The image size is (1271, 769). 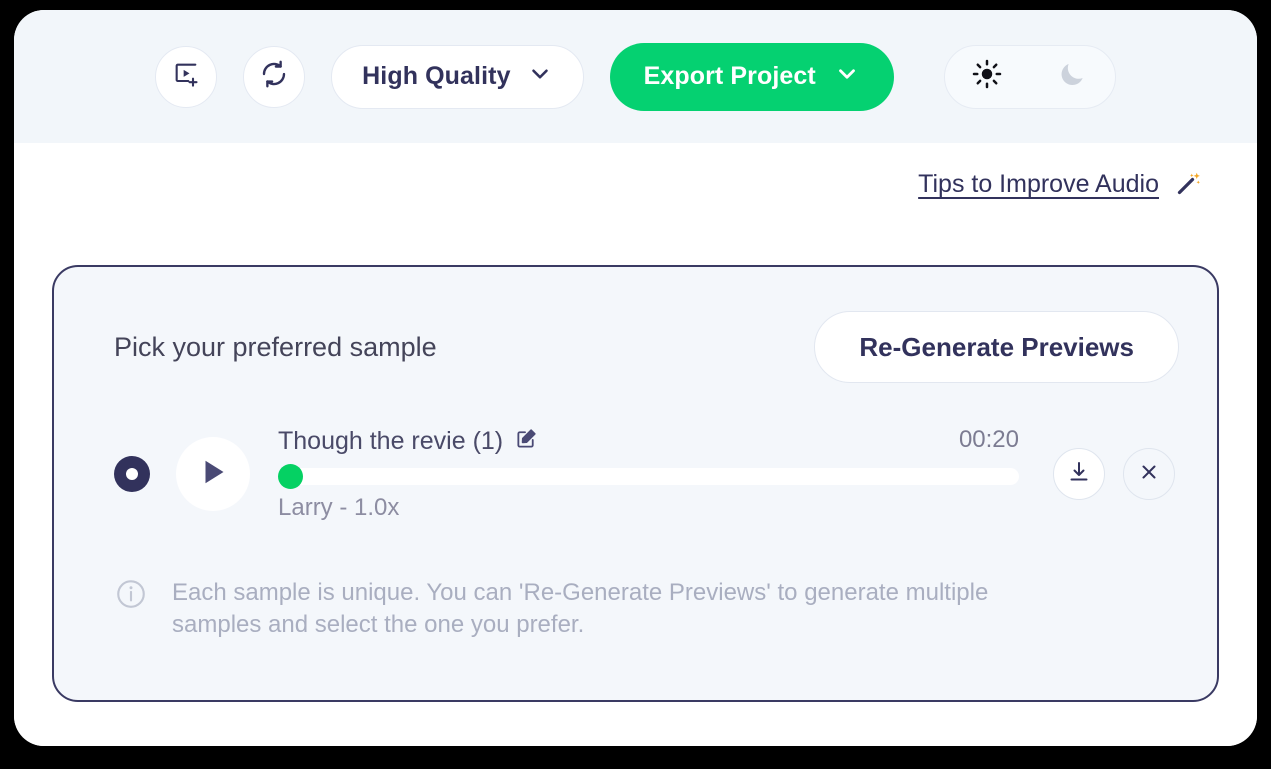 I want to click on tips-link-label: Tips to Improve Audio, so click(x=1038, y=184).